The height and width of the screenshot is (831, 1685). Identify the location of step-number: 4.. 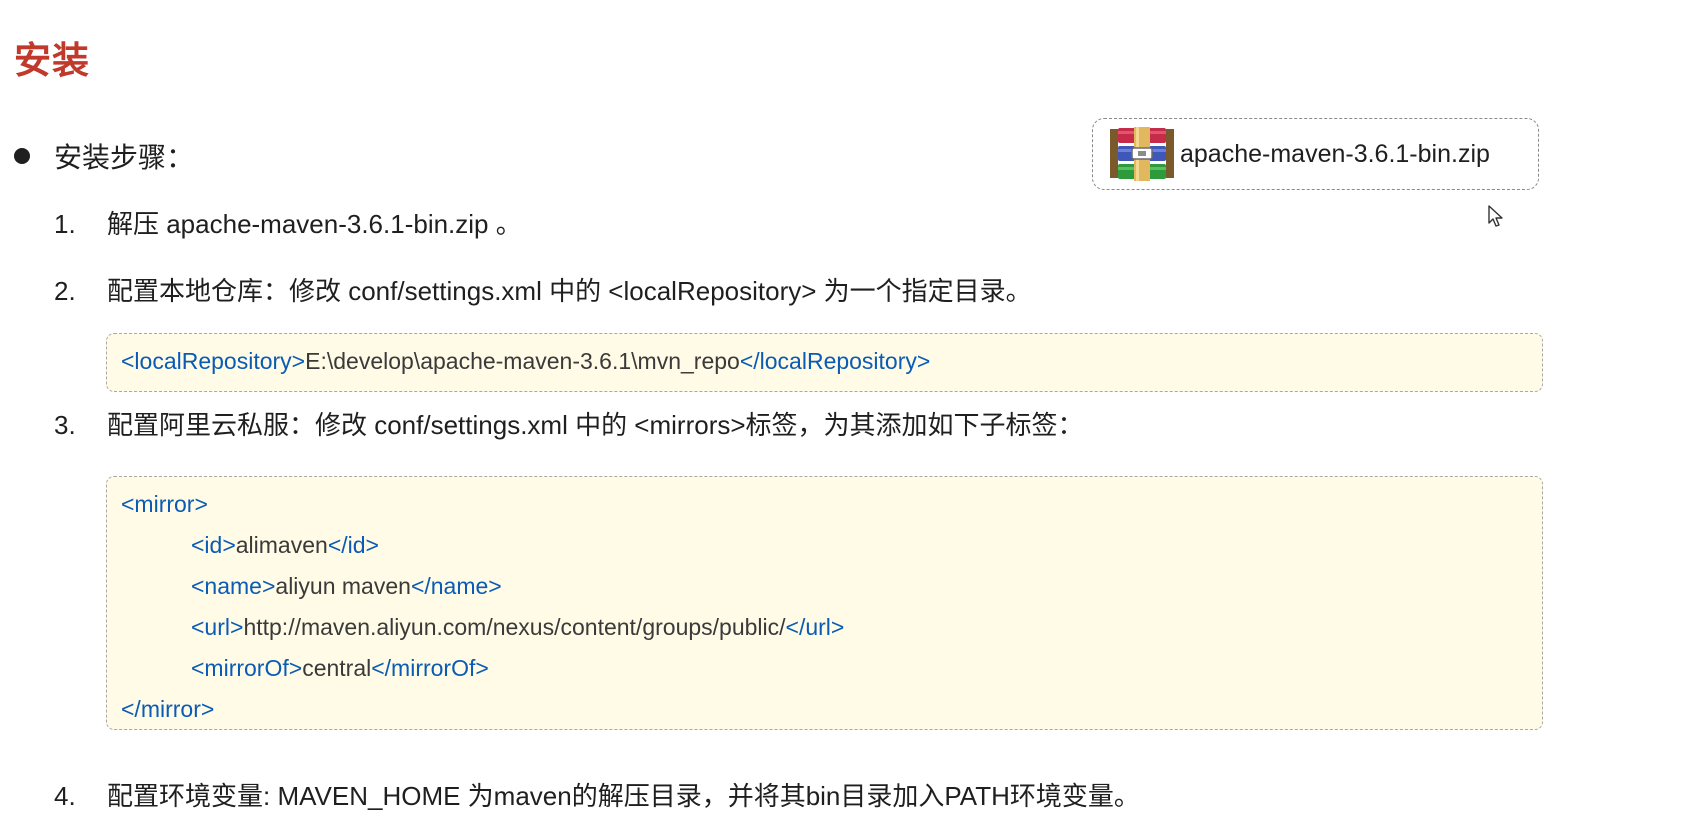
(65, 796).